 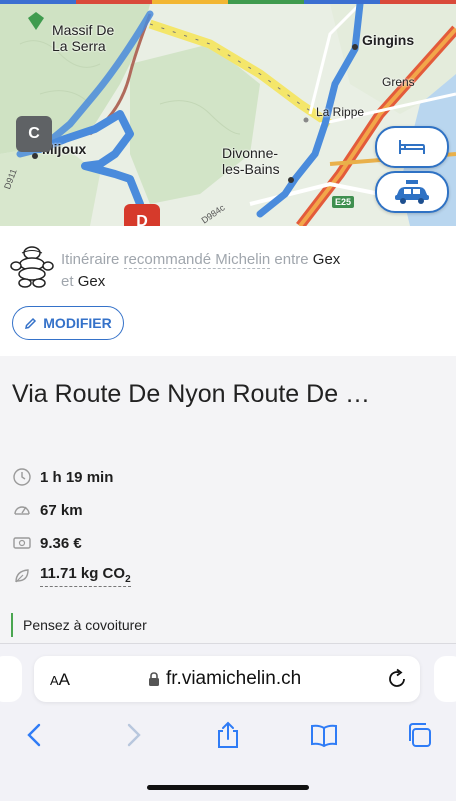 What do you see at coordinates (31, 323) in the screenshot?
I see `pencil-icon` at bounding box center [31, 323].